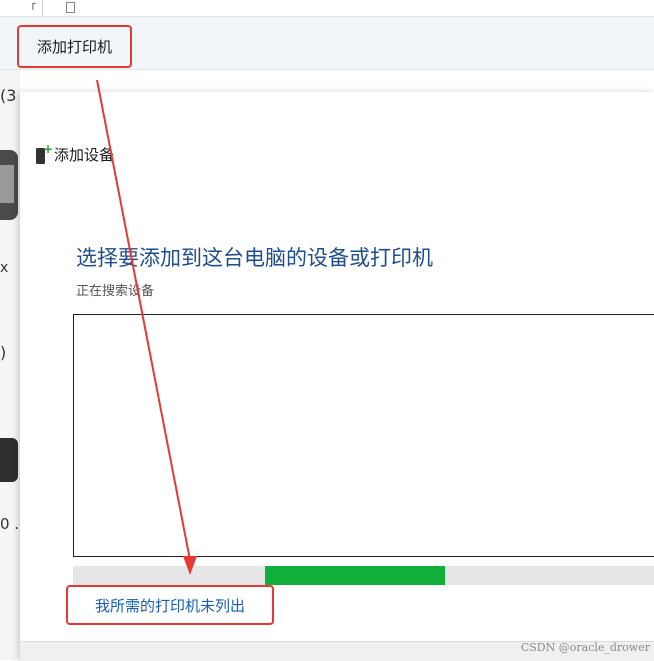 The width and height of the screenshot is (654, 661). Describe the element at coordinates (146, 327) in the screenshot. I see `annotation-arrow` at that location.